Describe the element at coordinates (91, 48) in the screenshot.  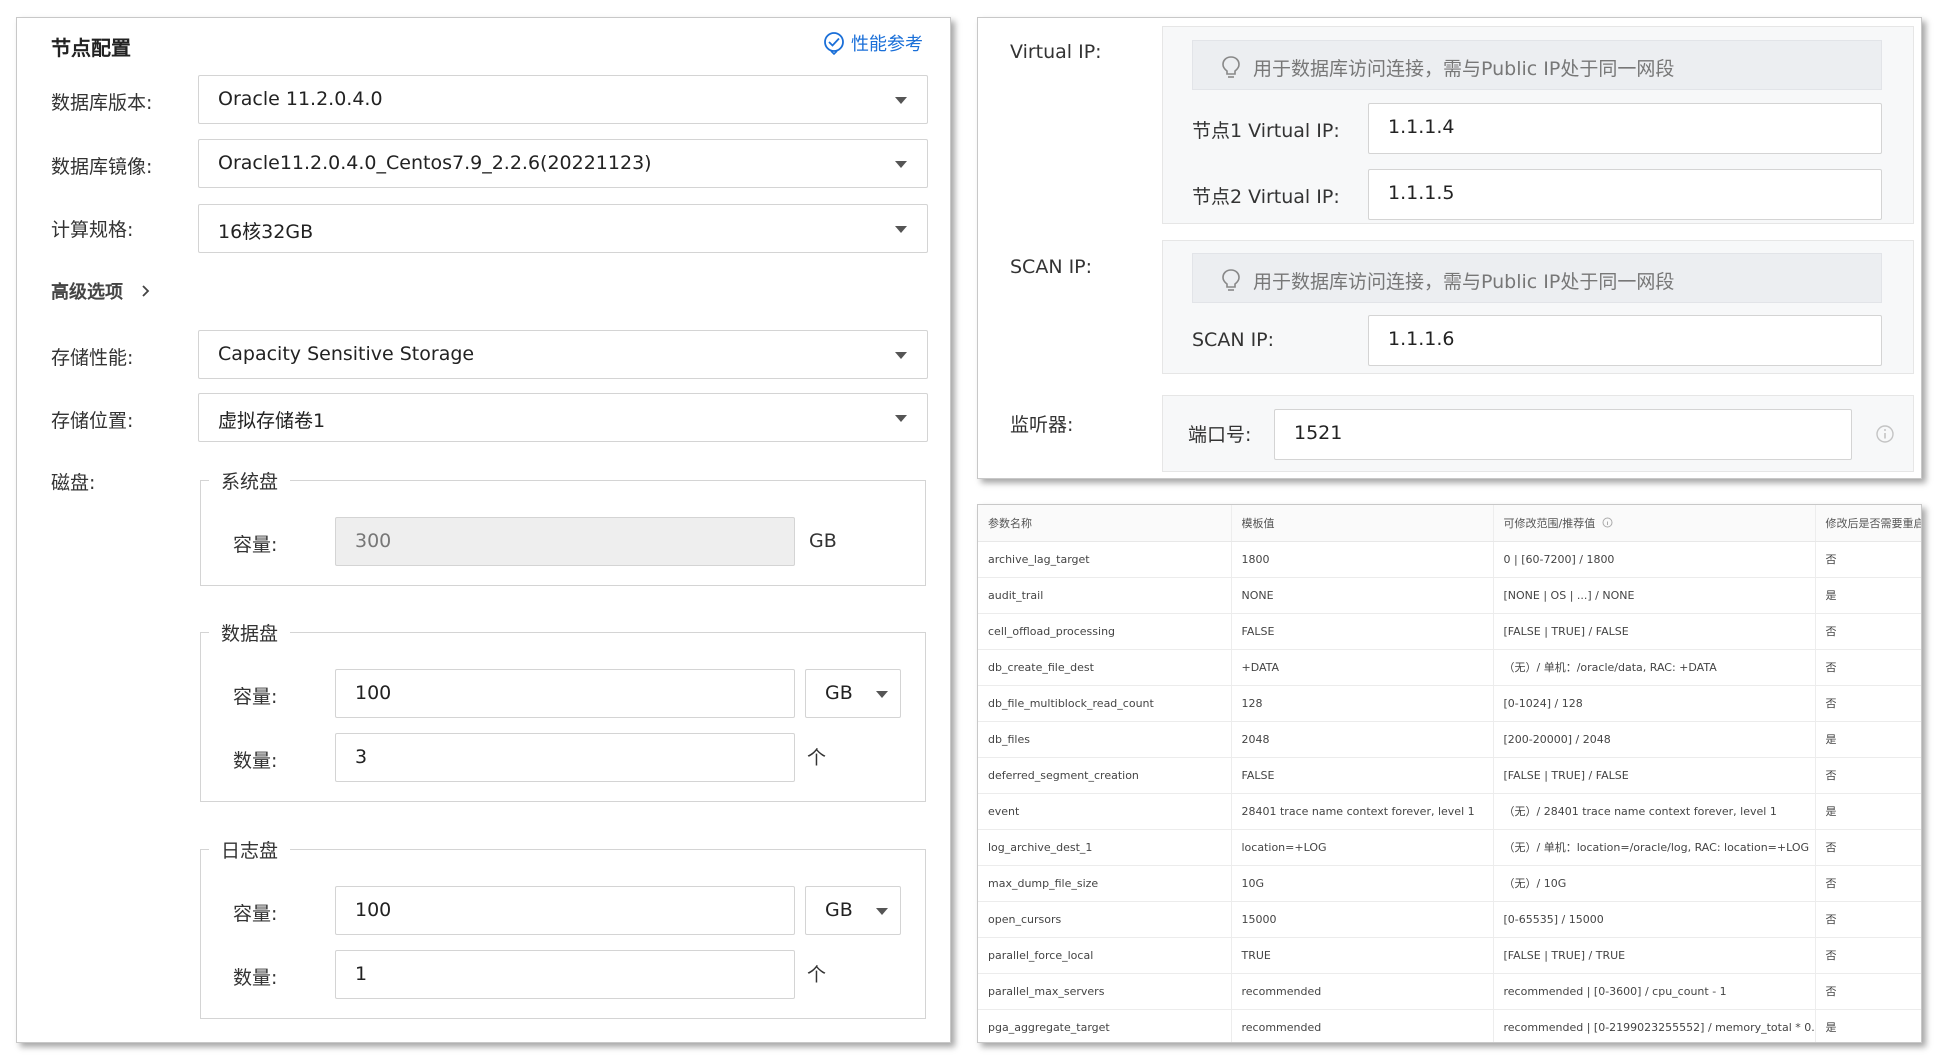
I see `panel-title: 节点配置` at that location.